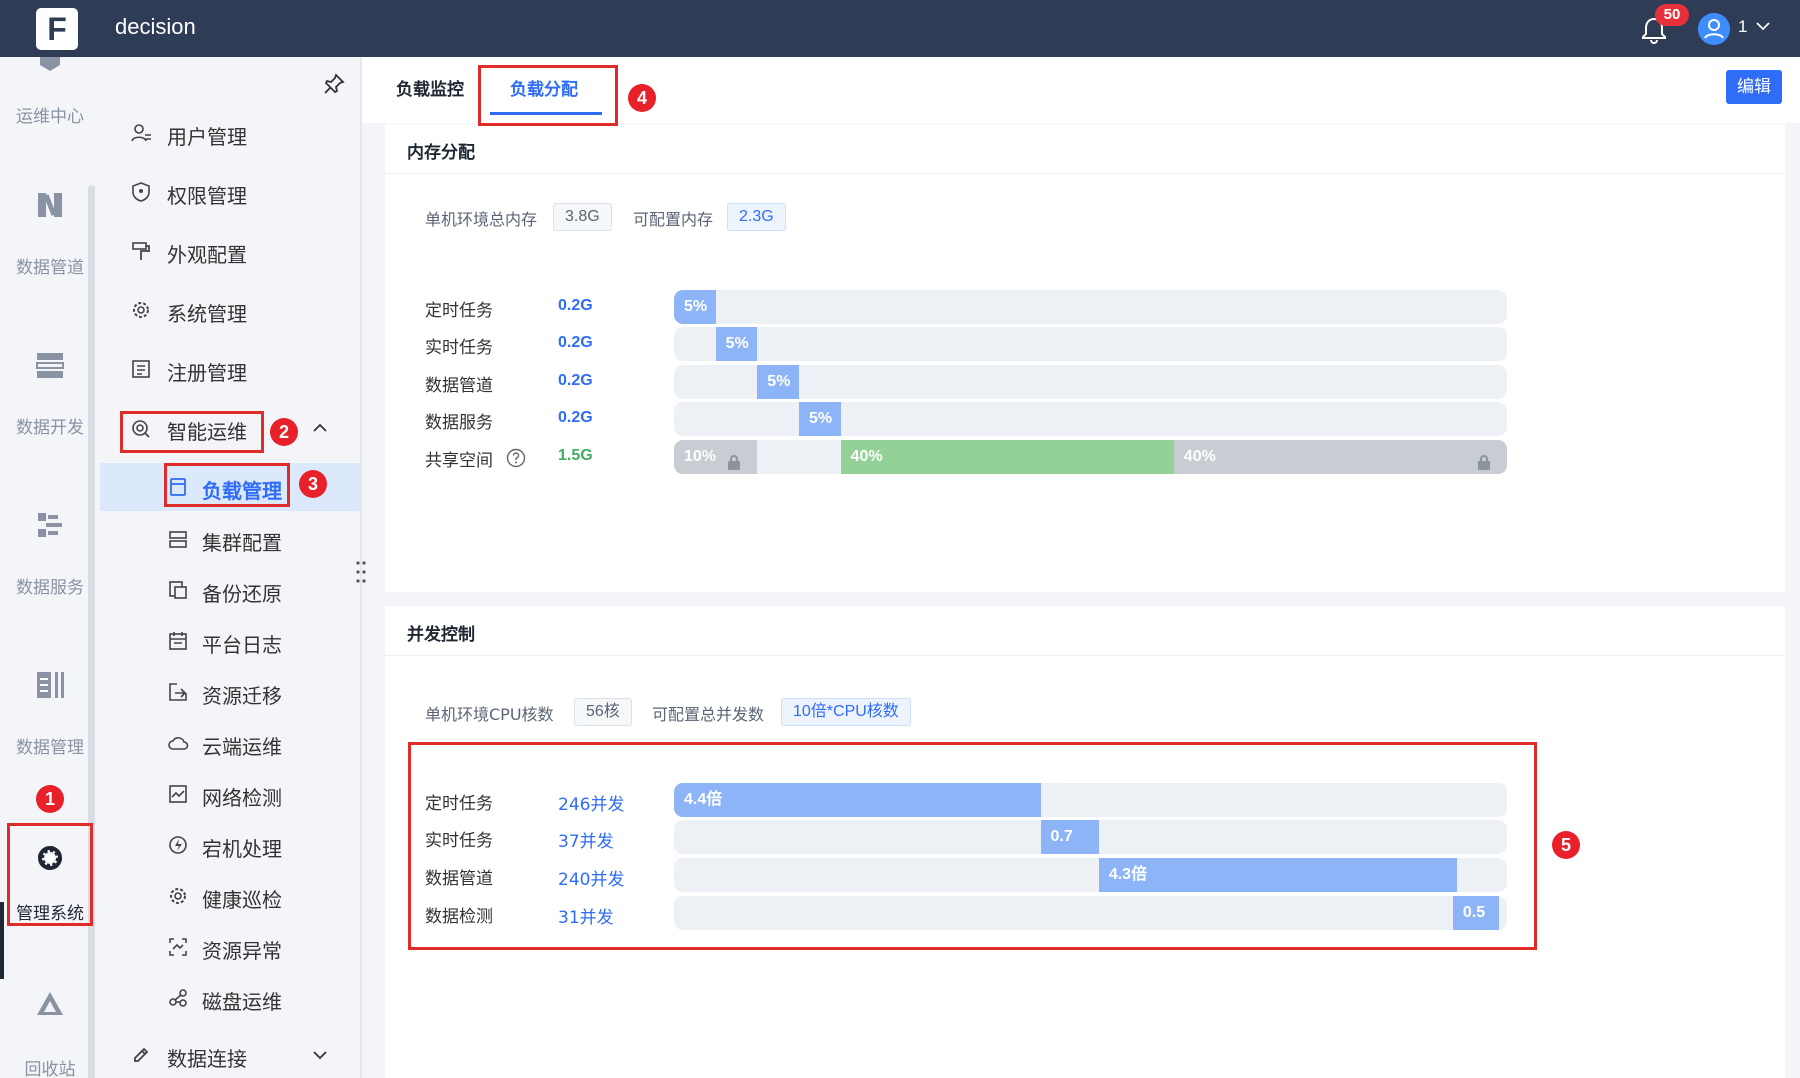 The width and height of the screenshot is (1800, 1078). What do you see at coordinates (50, 874) in the screenshot?
I see `highlight-admin-system` at bounding box center [50, 874].